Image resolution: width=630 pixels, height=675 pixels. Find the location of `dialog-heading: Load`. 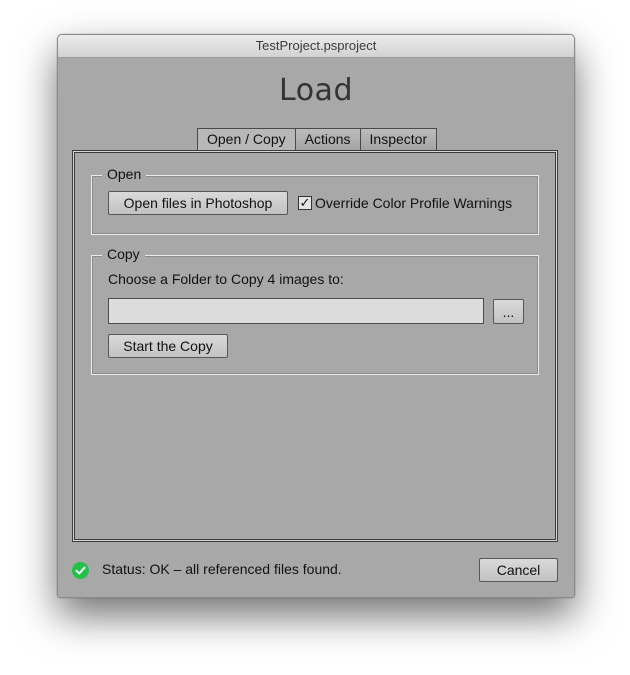

dialog-heading: Load is located at coordinates (316, 90).